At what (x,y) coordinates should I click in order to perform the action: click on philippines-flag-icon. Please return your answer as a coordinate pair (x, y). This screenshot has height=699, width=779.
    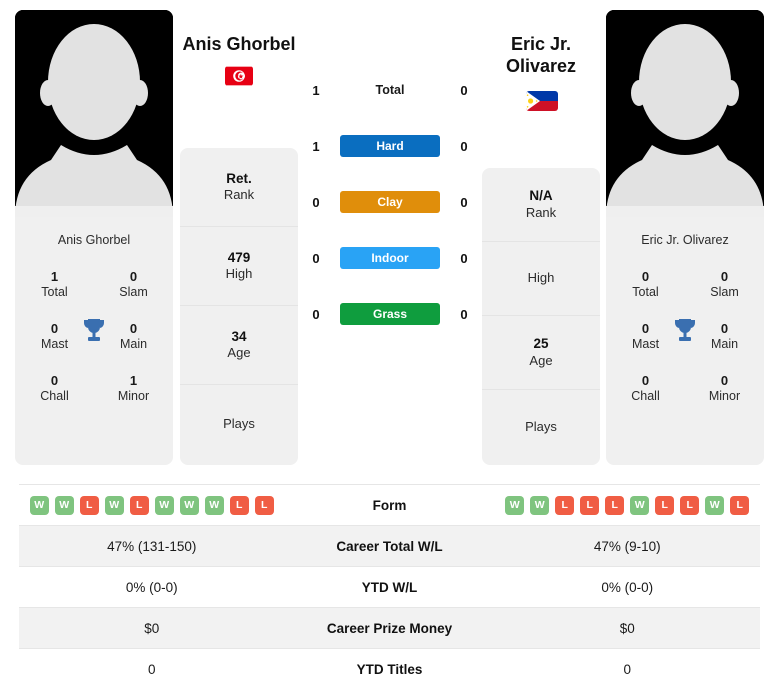
    Looking at the image, I should click on (542, 101).